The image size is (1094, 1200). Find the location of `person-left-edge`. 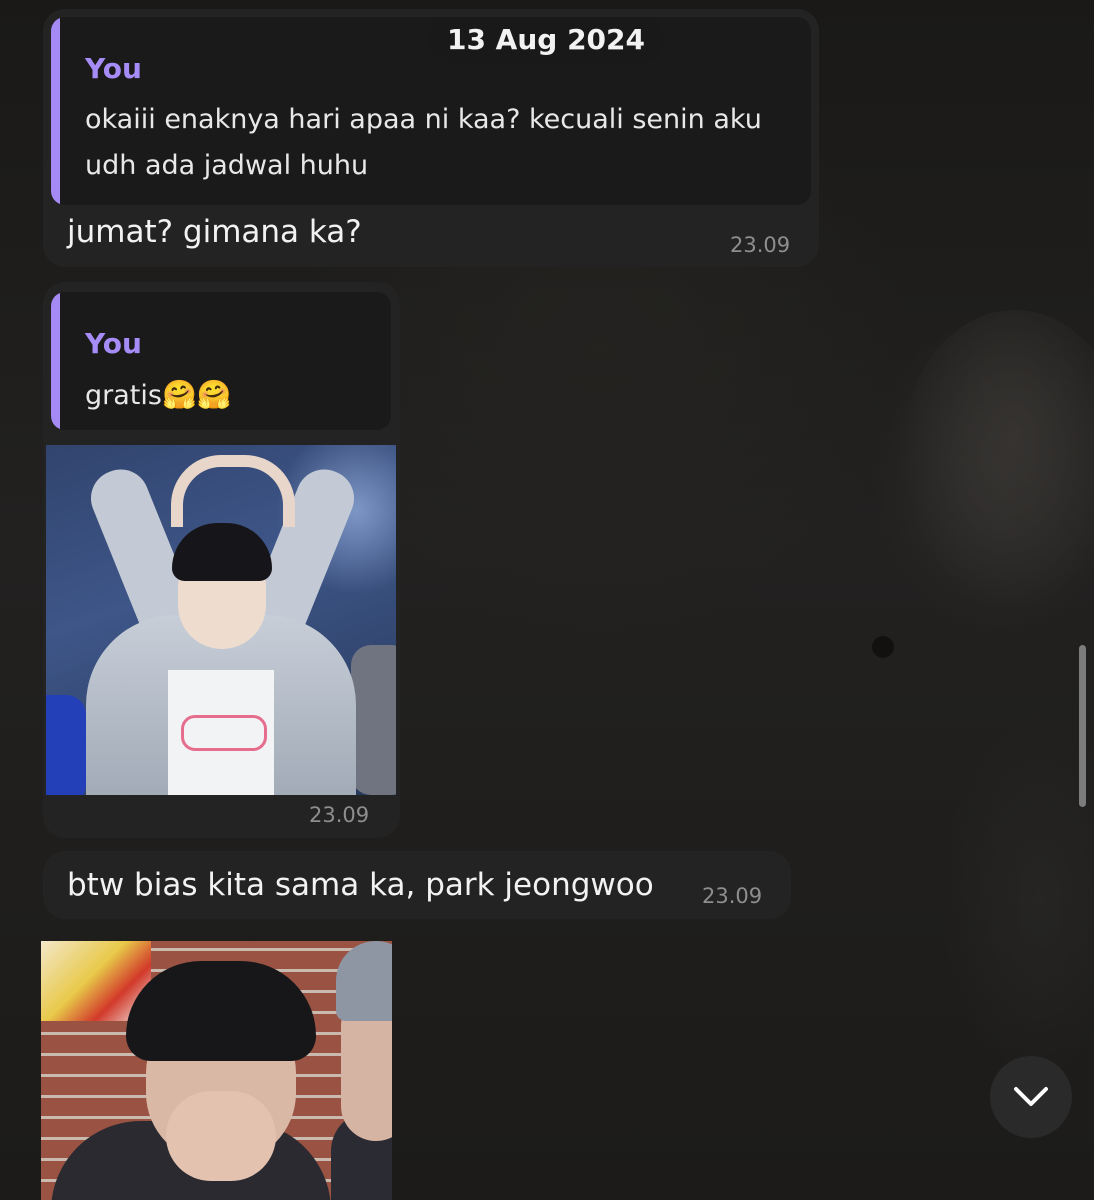

person-left-edge is located at coordinates (66, 745).